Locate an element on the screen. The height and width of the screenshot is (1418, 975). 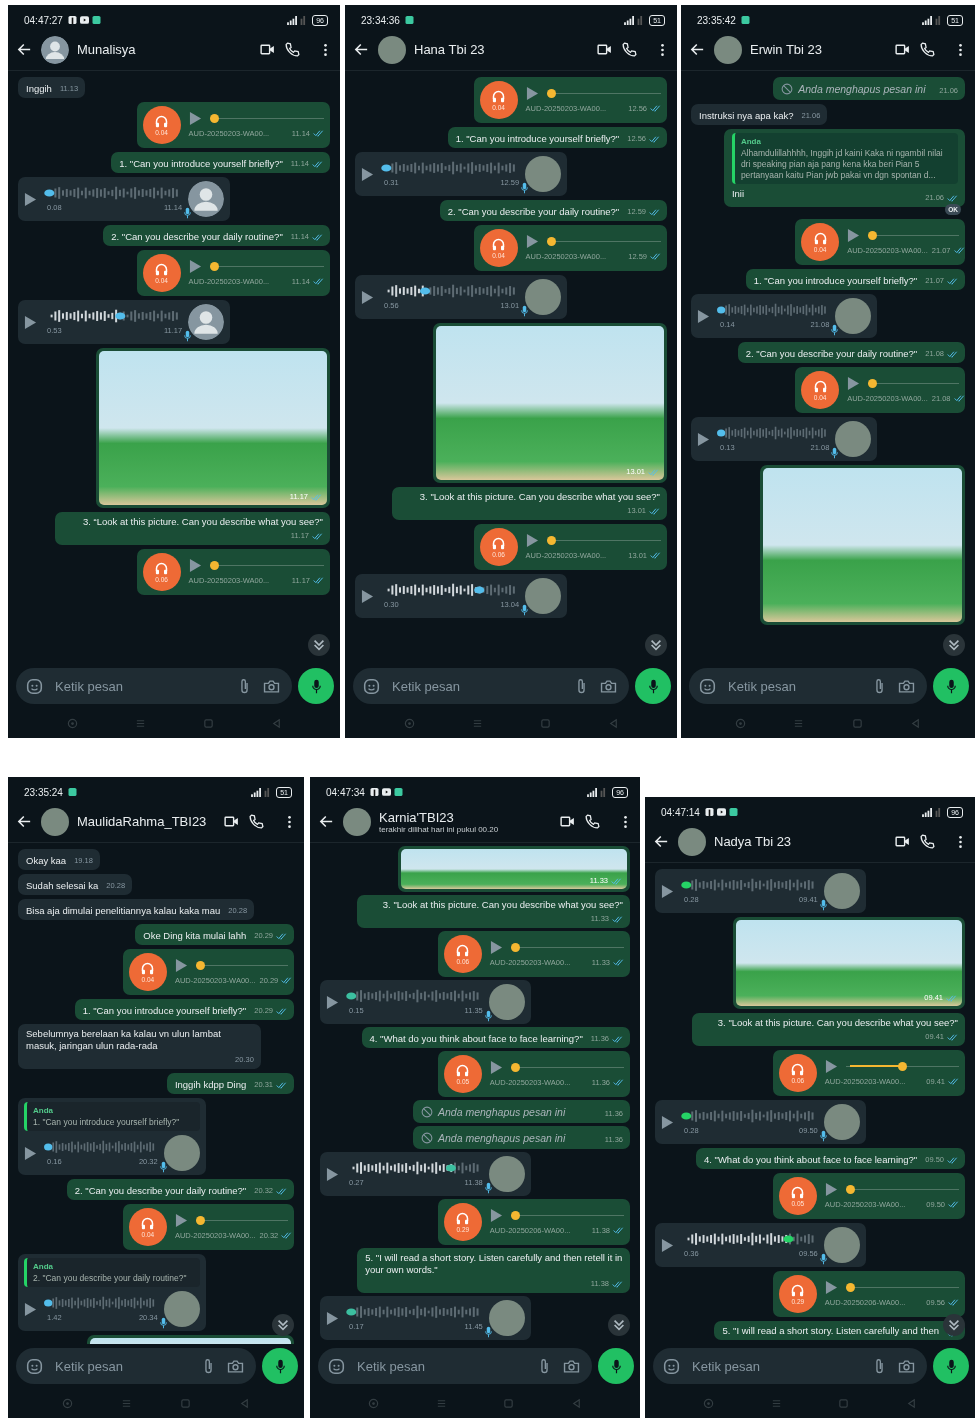
contact-name: Nadya Tbi 23 is located at coordinates (800, 841).